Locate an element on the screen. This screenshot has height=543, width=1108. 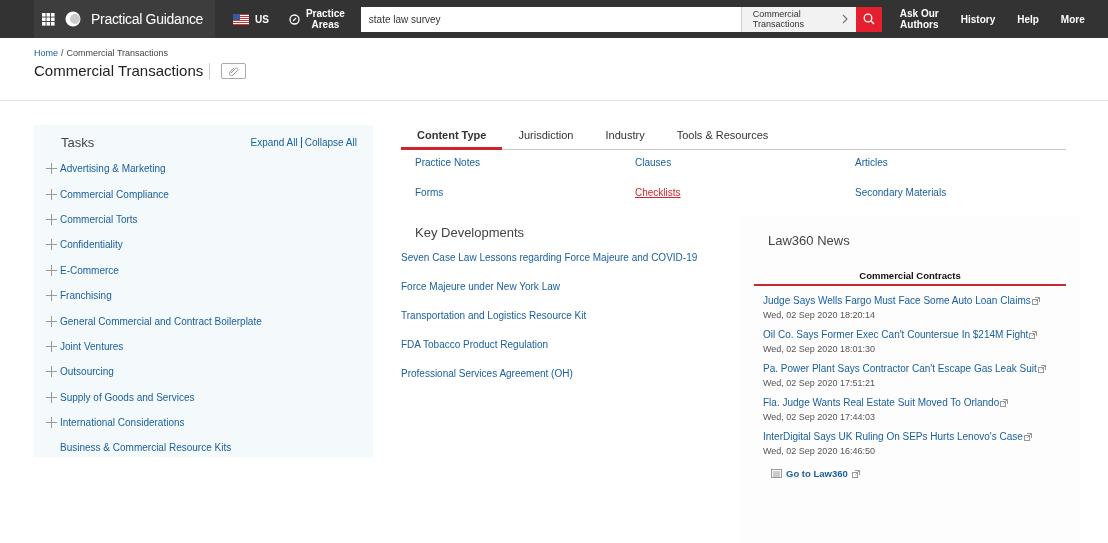
news-headline-link: Pa. Power Plant Says Contractor Can't Escape Gas Leak Suit is located at coordinates (900, 368).